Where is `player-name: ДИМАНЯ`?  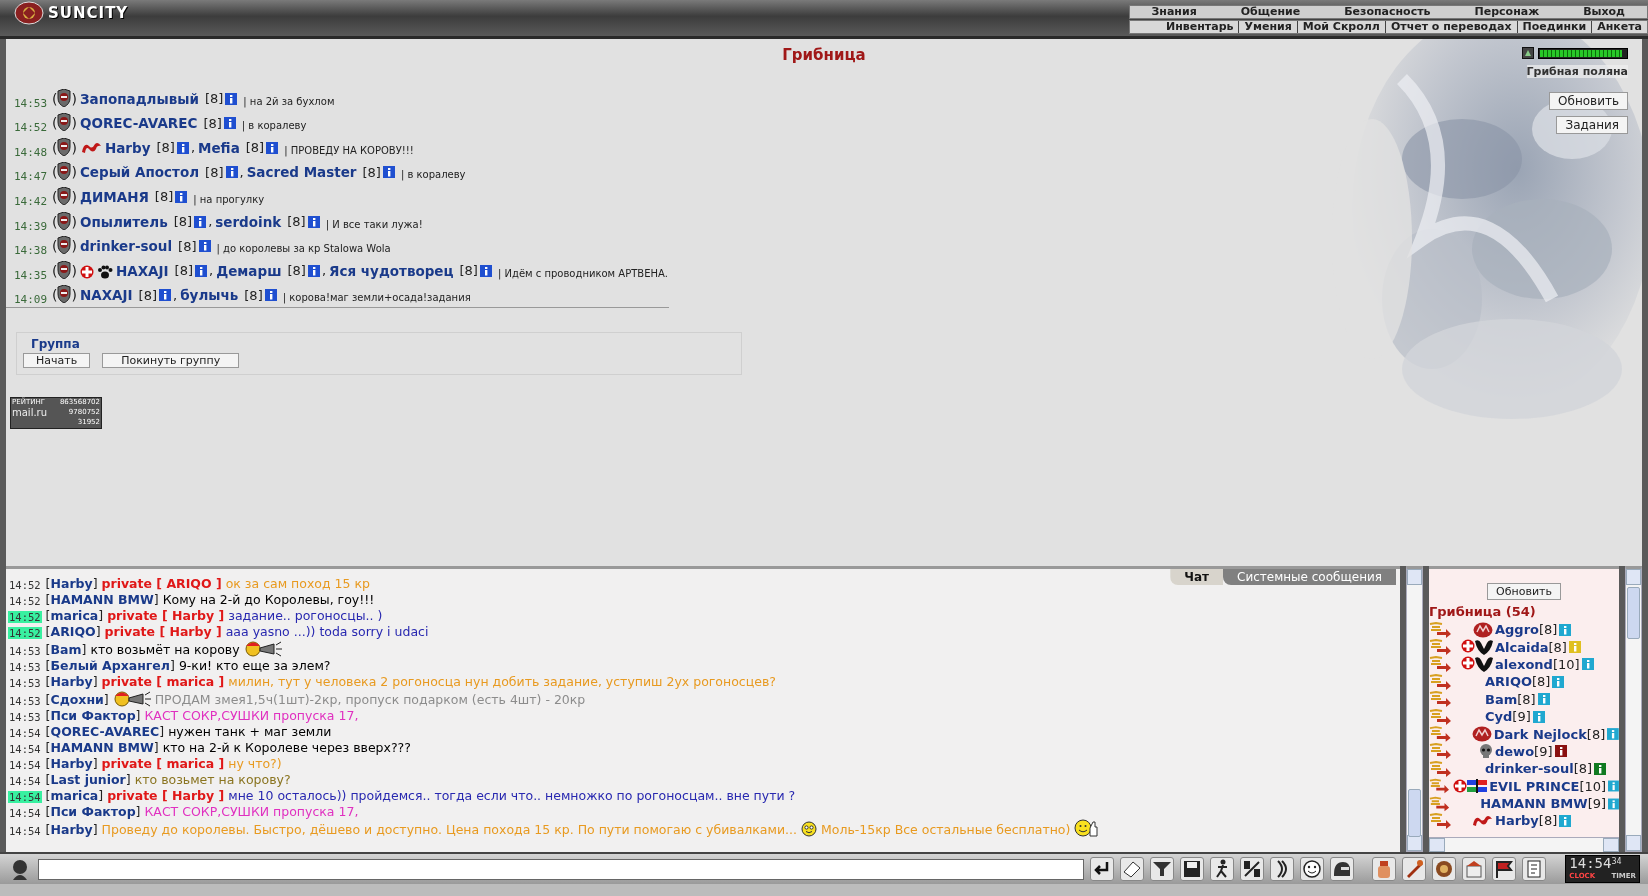
player-name: ДИМАНЯ is located at coordinates (114, 196).